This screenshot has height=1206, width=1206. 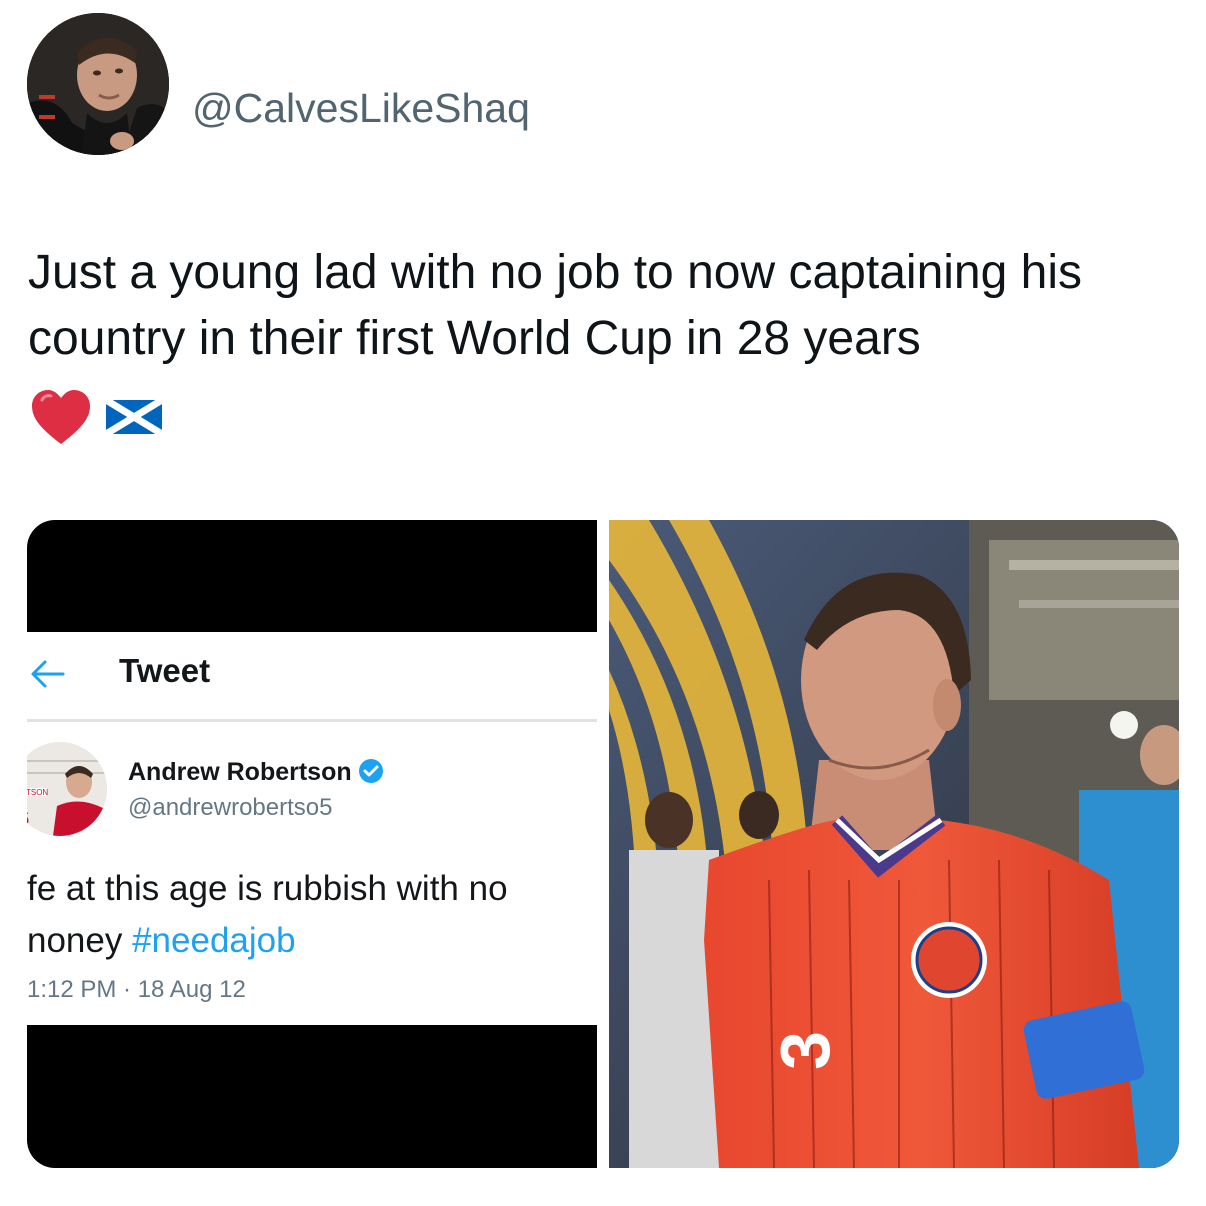 What do you see at coordinates (240, 772) in the screenshot?
I see `inner-author-name-text: Andrew Robertson` at bounding box center [240, 772].